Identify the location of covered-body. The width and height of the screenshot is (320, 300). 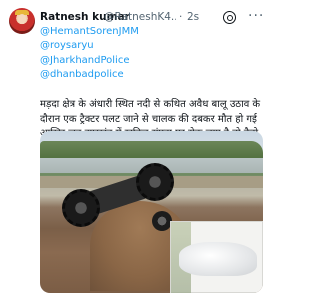
(218, 259).